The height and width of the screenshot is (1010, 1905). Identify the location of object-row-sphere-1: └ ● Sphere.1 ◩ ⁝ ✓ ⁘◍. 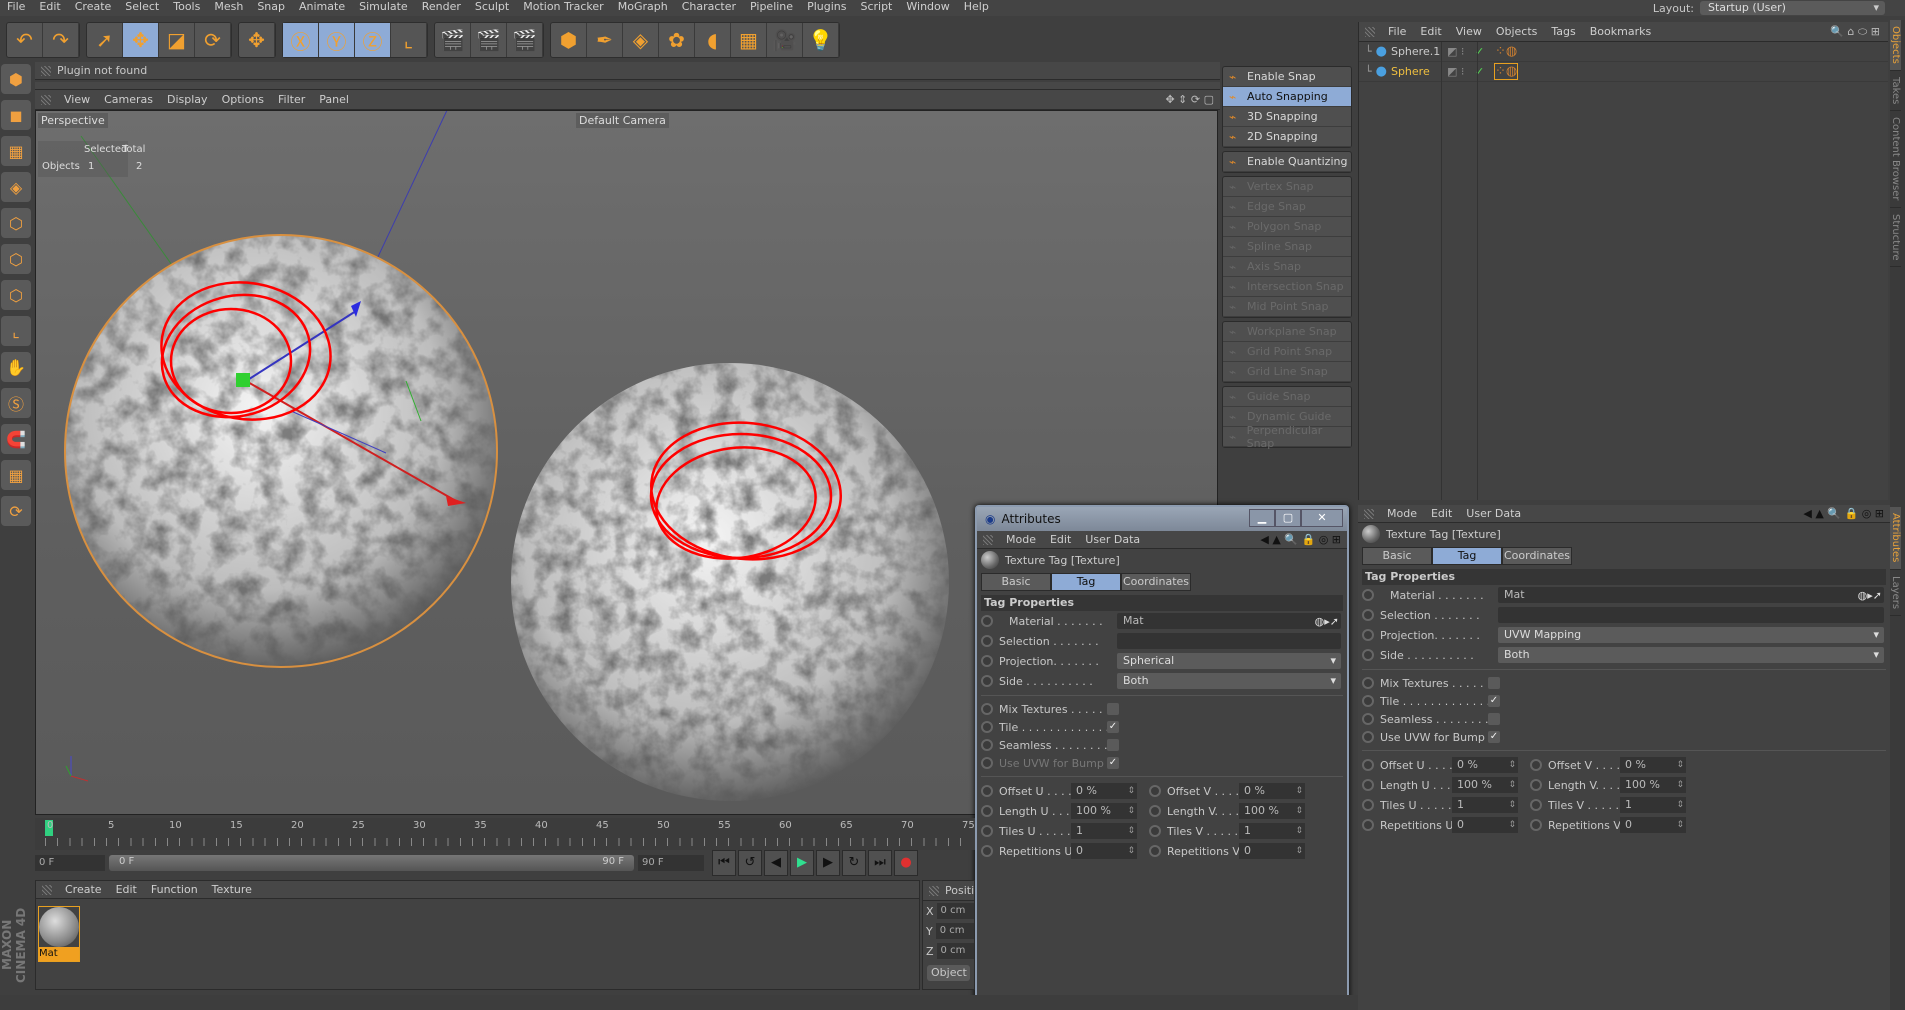
(1623, 52).